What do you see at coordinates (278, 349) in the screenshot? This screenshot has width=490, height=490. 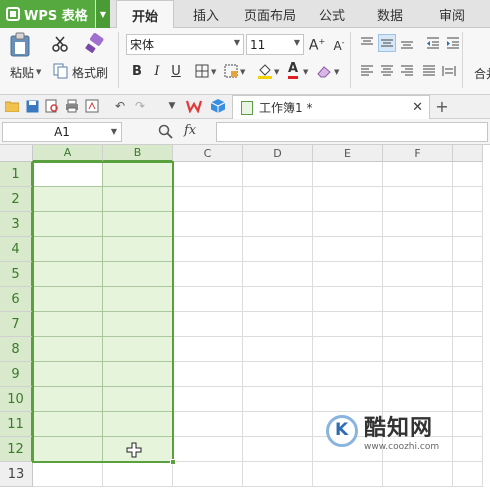 I see `cell-d8` at bounding box center [278, 349].